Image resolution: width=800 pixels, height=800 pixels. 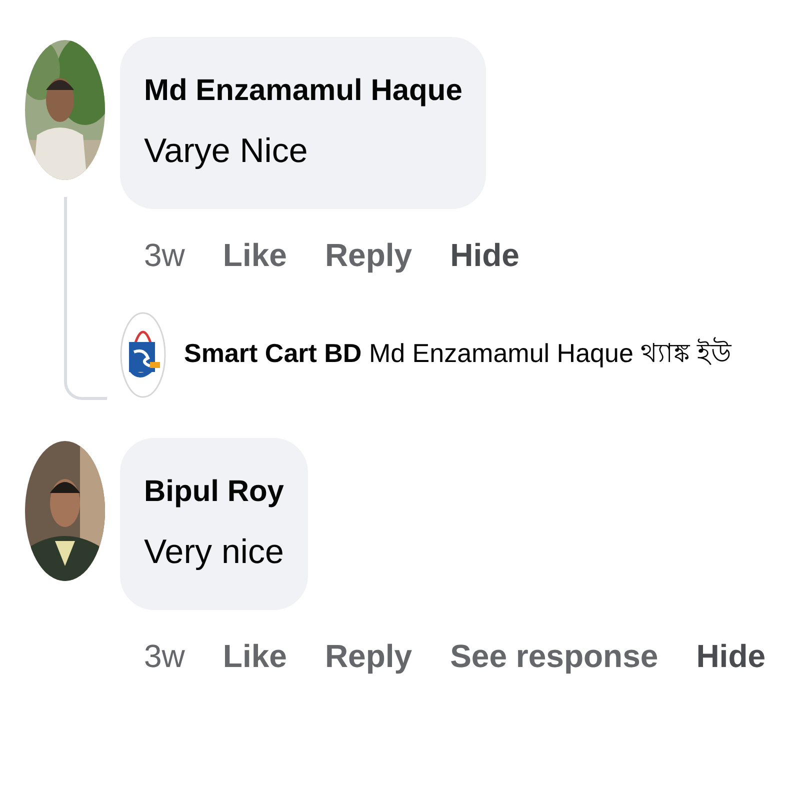 What do you see at coordinates (549, 353) in the screenshot?
I see `reply-text: Md Enzamamul Haque থ্যাঙ্ক ইউ` at bounding box center [549, 353].